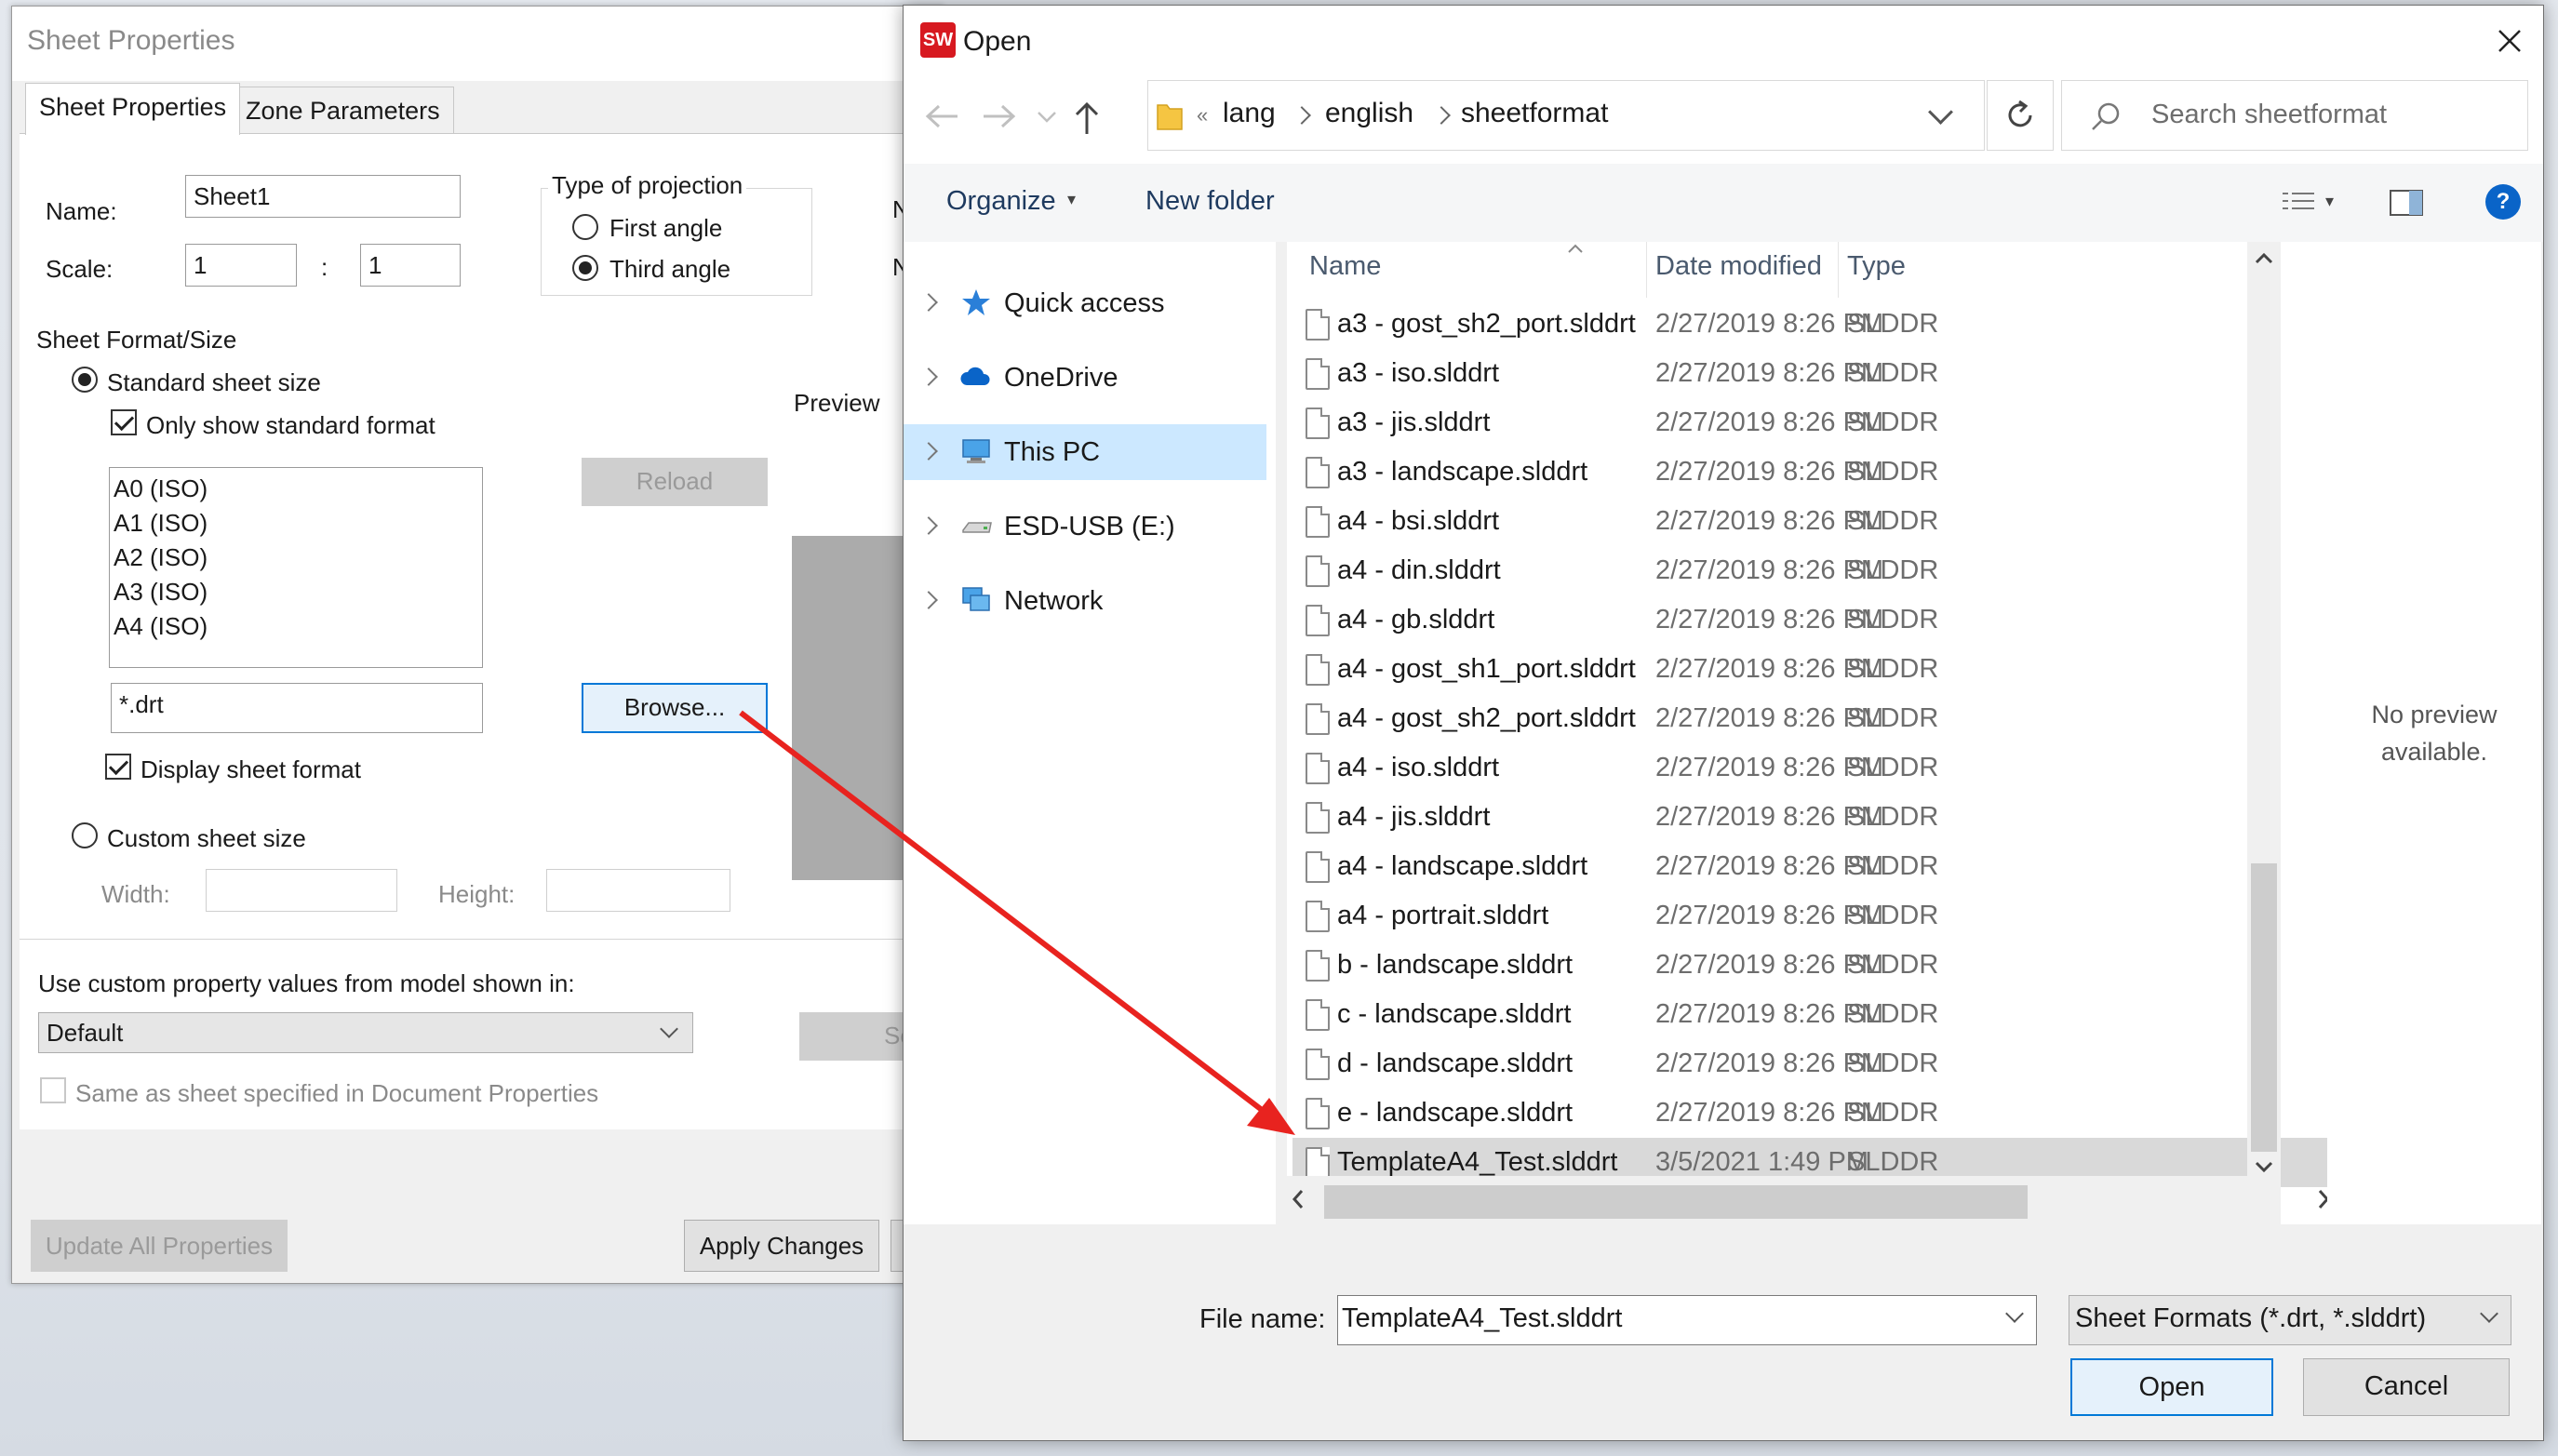 The image size is (2558, 1456). What do you see at coordinates (133, 109) in the screenshot?
I see `tab-sheet-properties: Sheet Properties` at bounding box center [133, 109].